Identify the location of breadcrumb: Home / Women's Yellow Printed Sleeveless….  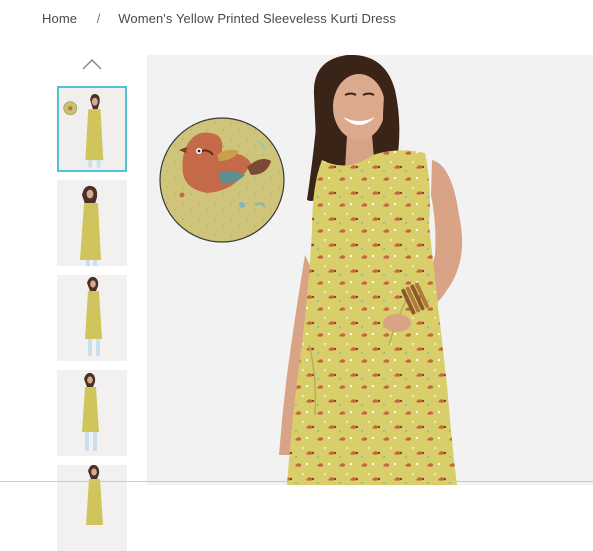
(219, 18).